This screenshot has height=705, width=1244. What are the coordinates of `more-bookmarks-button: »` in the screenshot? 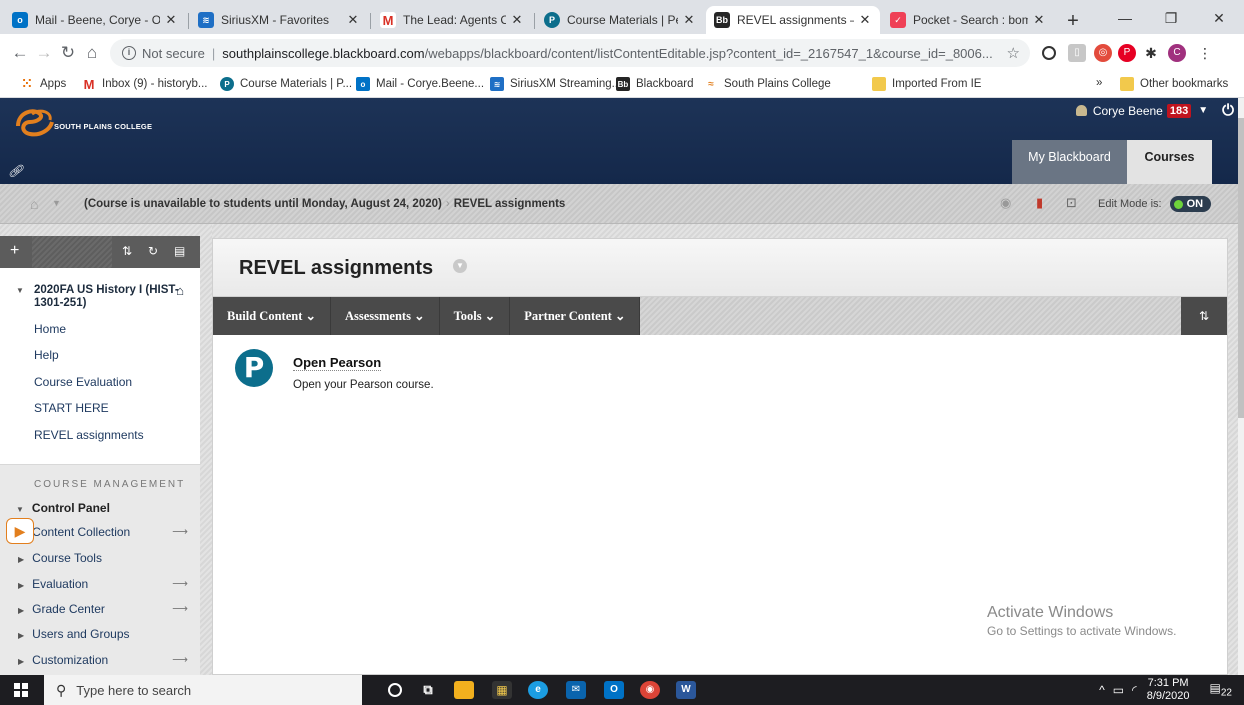 It's located at (1099, 83).